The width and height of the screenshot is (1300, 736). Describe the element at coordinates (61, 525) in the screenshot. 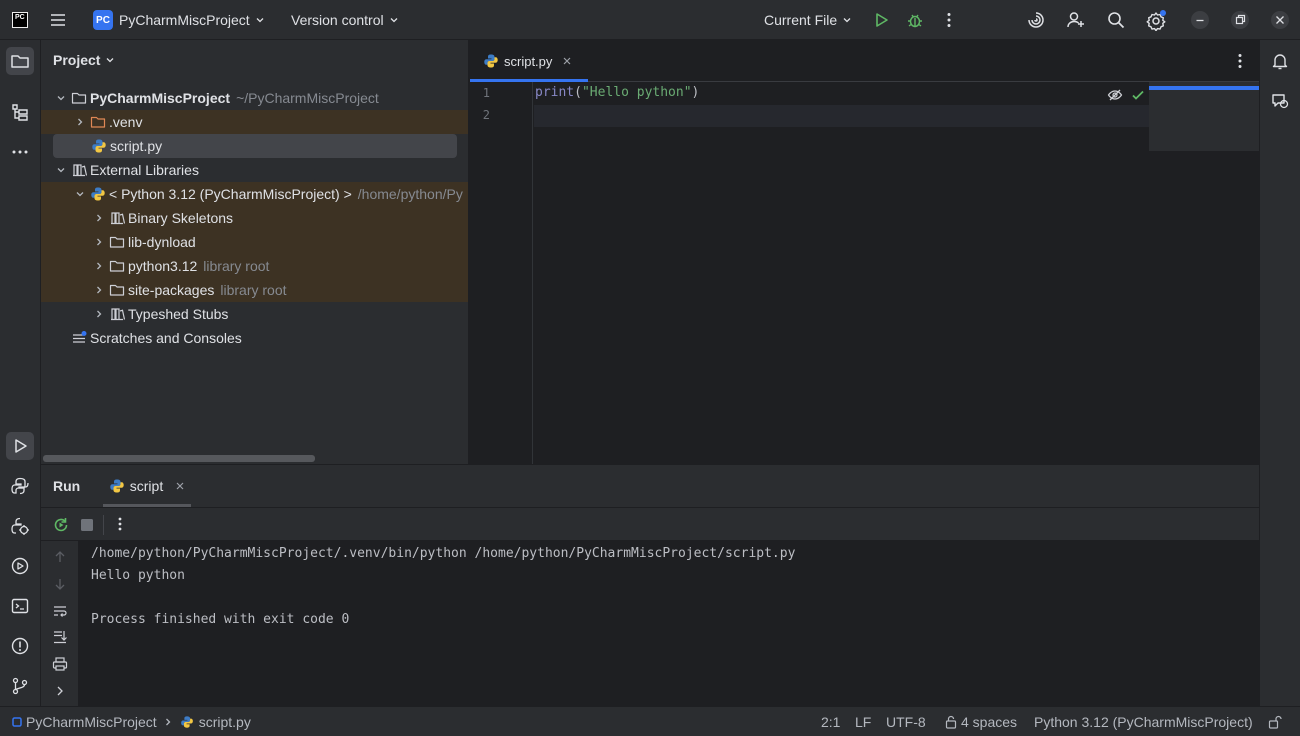

I see `rerun-button` at that location.